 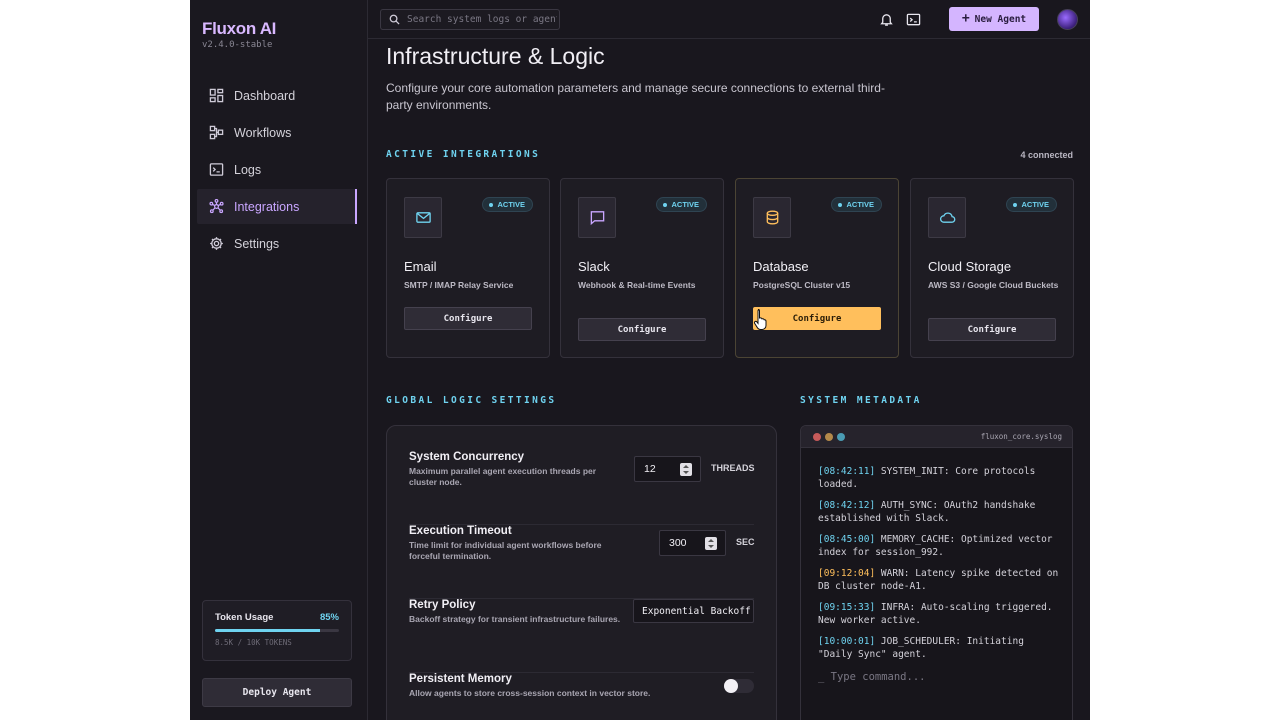 I want to click on top-bar: + New Agent, so click(x=729, y=19).